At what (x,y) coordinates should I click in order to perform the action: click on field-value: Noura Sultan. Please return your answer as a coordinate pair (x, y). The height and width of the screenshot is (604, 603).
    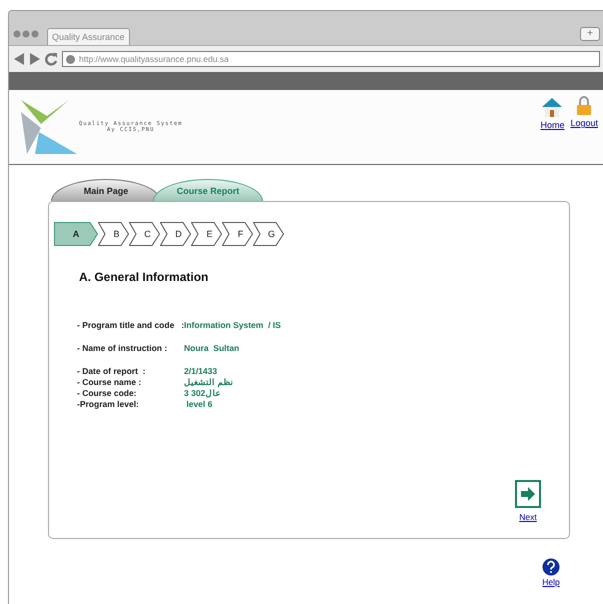
    Looking at the image, I should click on (212, 348).